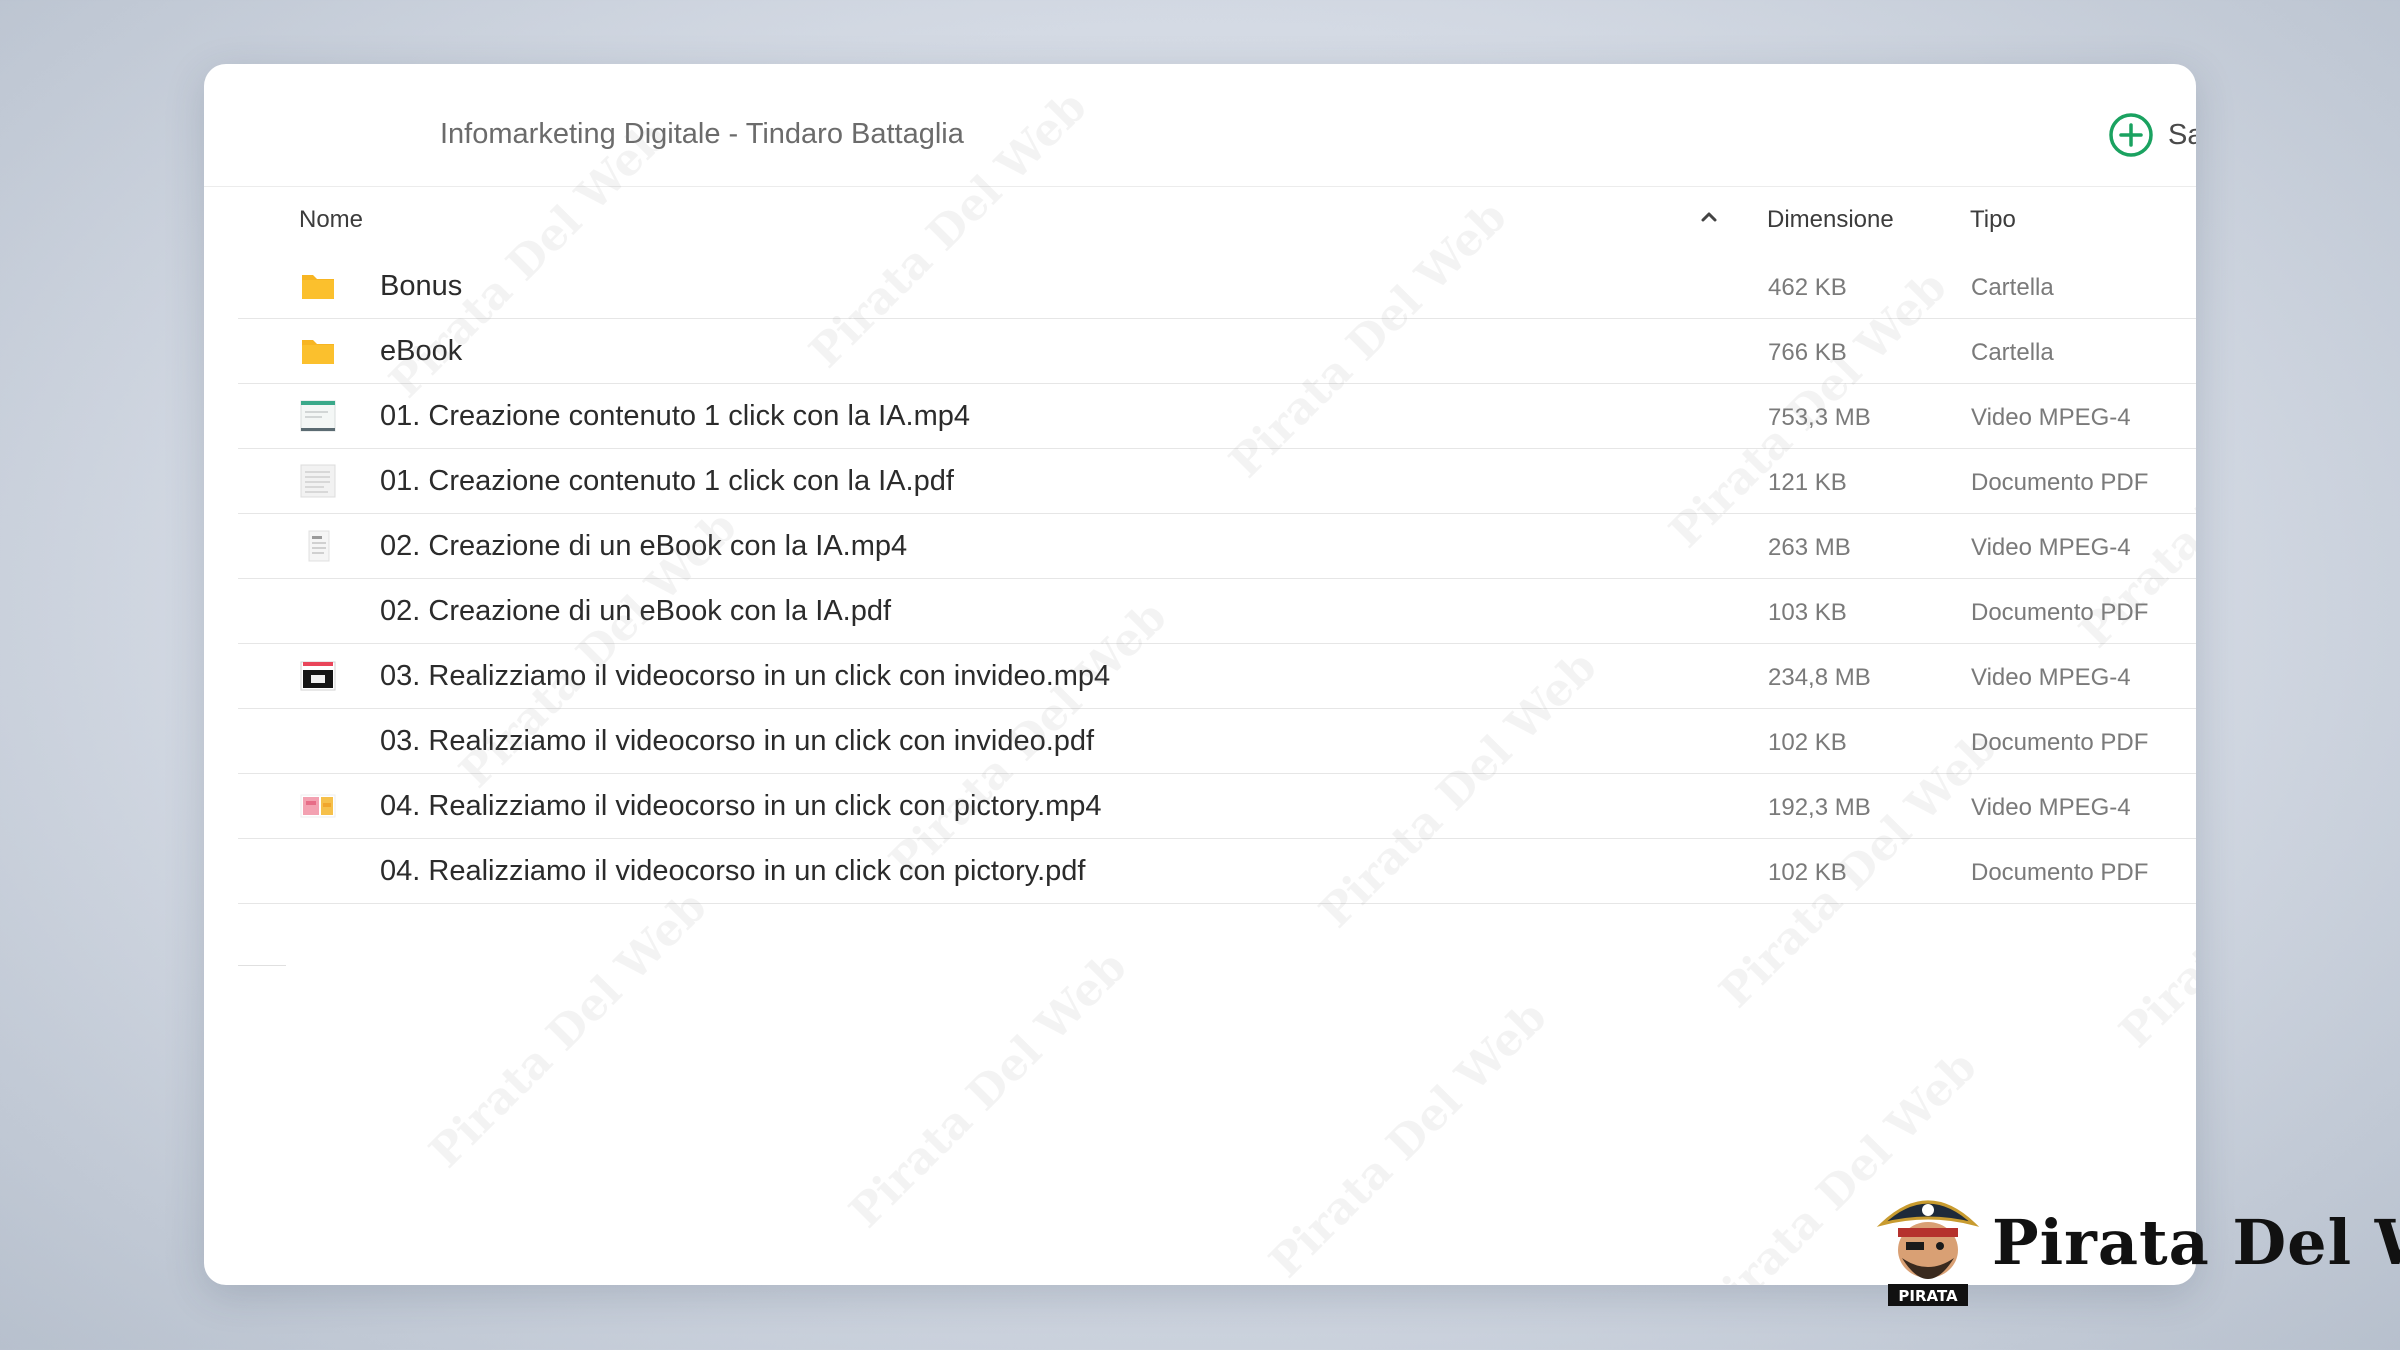  I want to click on column-type-header: Tipo, so click(1993, 220).